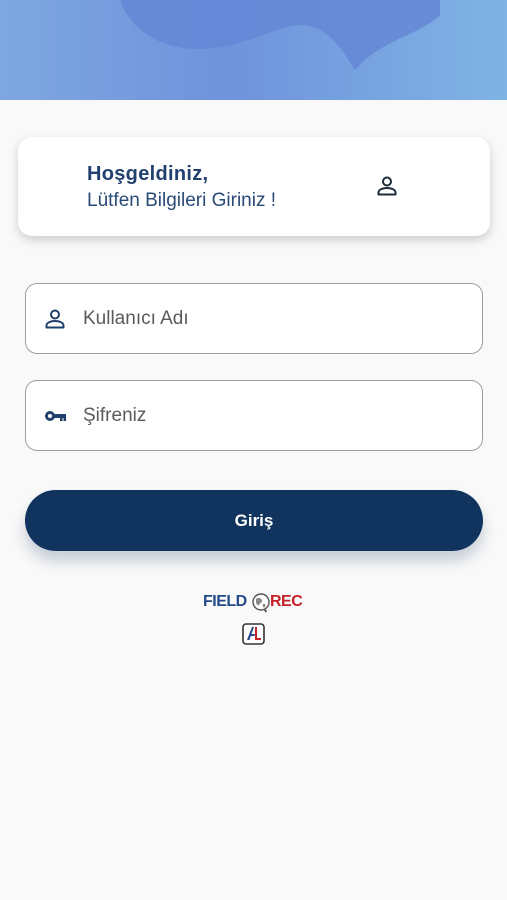 The width and height of the screenshot is (507, 900). What do you see at coordinates (55, 416) in the screenshot?
I see `key-icon` at bounding box center [55, 416].